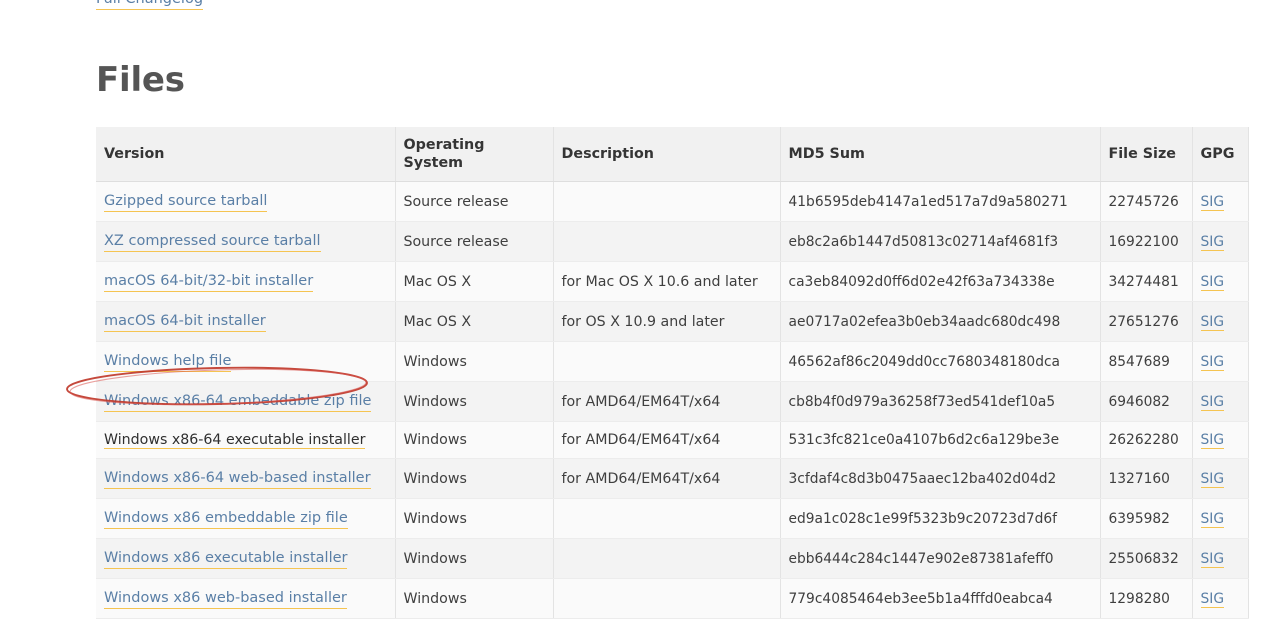 The width and height of the screenshot is (1284, 619). I want to click on column-header-description: Description, so click(667, 154).